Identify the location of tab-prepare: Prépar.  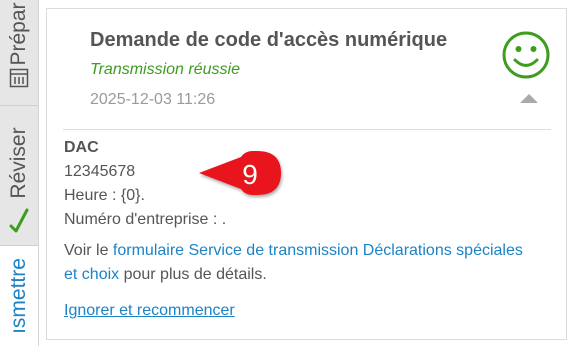
(19, 52).